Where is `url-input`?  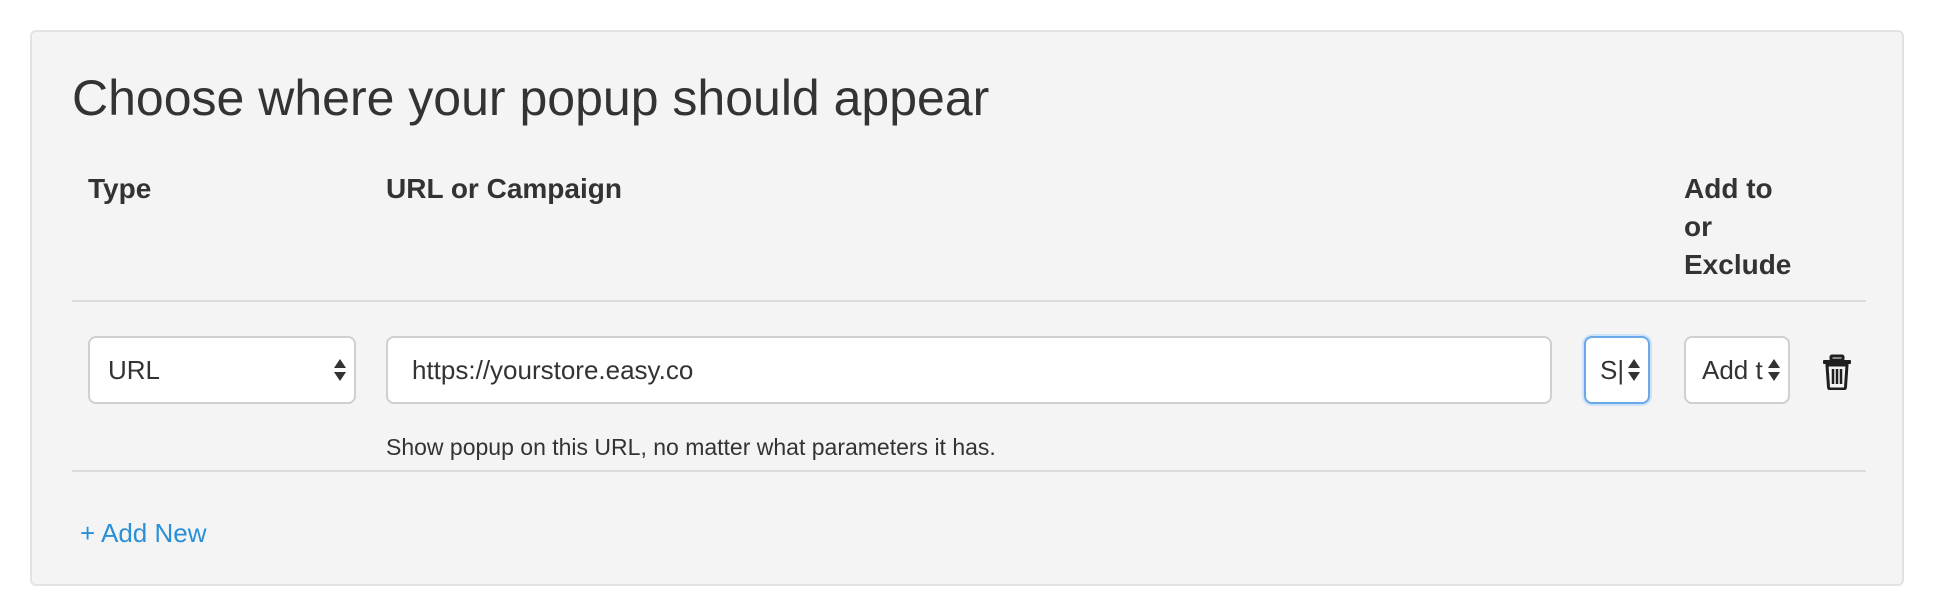
url-input is located at coordinates (969, 370).